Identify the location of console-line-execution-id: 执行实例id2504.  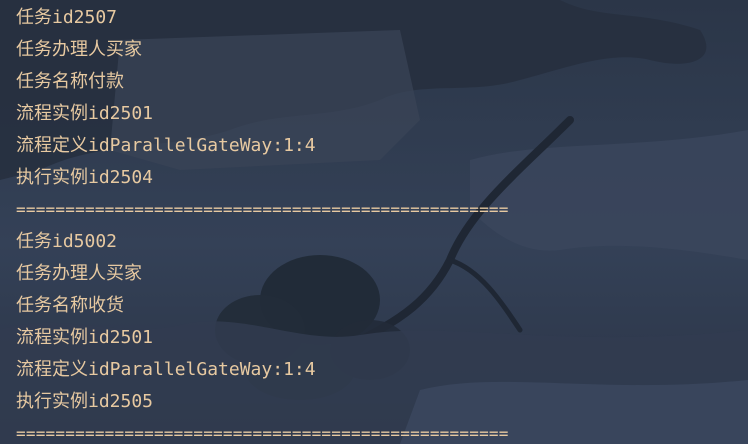
(85, 177).